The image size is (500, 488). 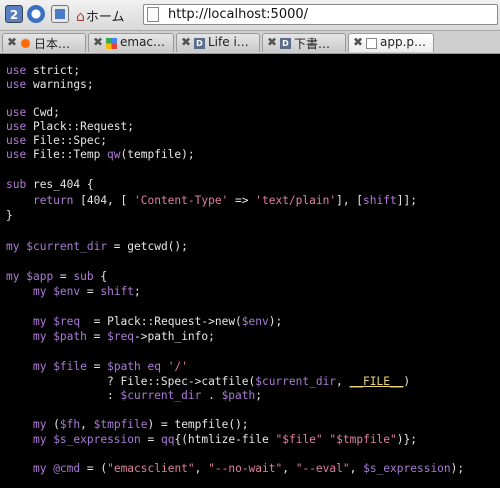 What do you see at coordinates (134, 395) in the screenshot?
I see `code-line-23: : $current_dir . $path;` at bounding box center [134, 395].